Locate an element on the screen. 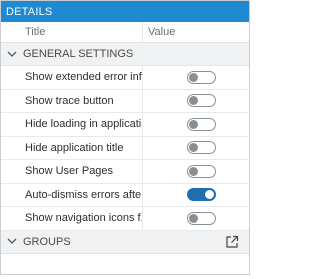  section-general-settings: GENERAL SETTINGS is located at coordinates (125, 54).